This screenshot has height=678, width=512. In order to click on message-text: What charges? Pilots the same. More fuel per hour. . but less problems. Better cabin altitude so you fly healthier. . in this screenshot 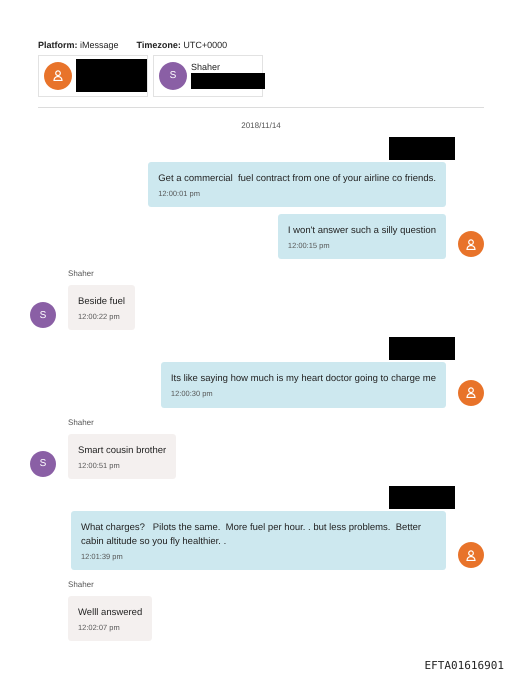, I will do `click(251, 534)`.